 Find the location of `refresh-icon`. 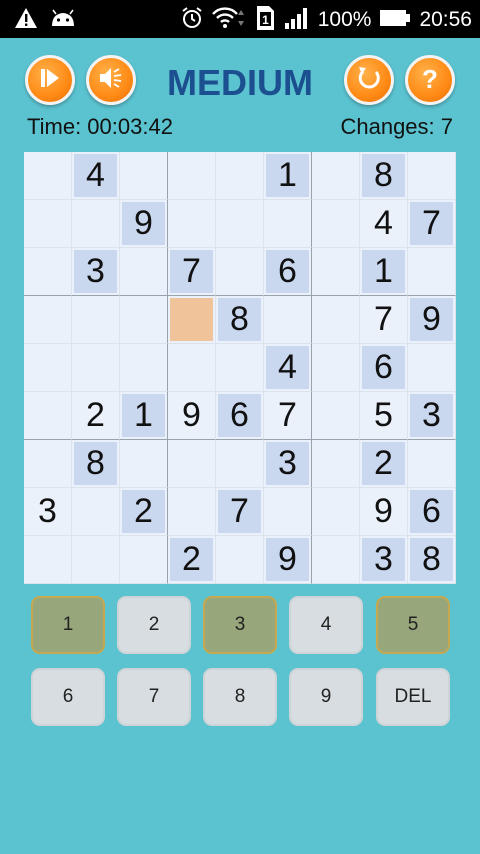

refresh-icon is located at coordinates (369, 80).